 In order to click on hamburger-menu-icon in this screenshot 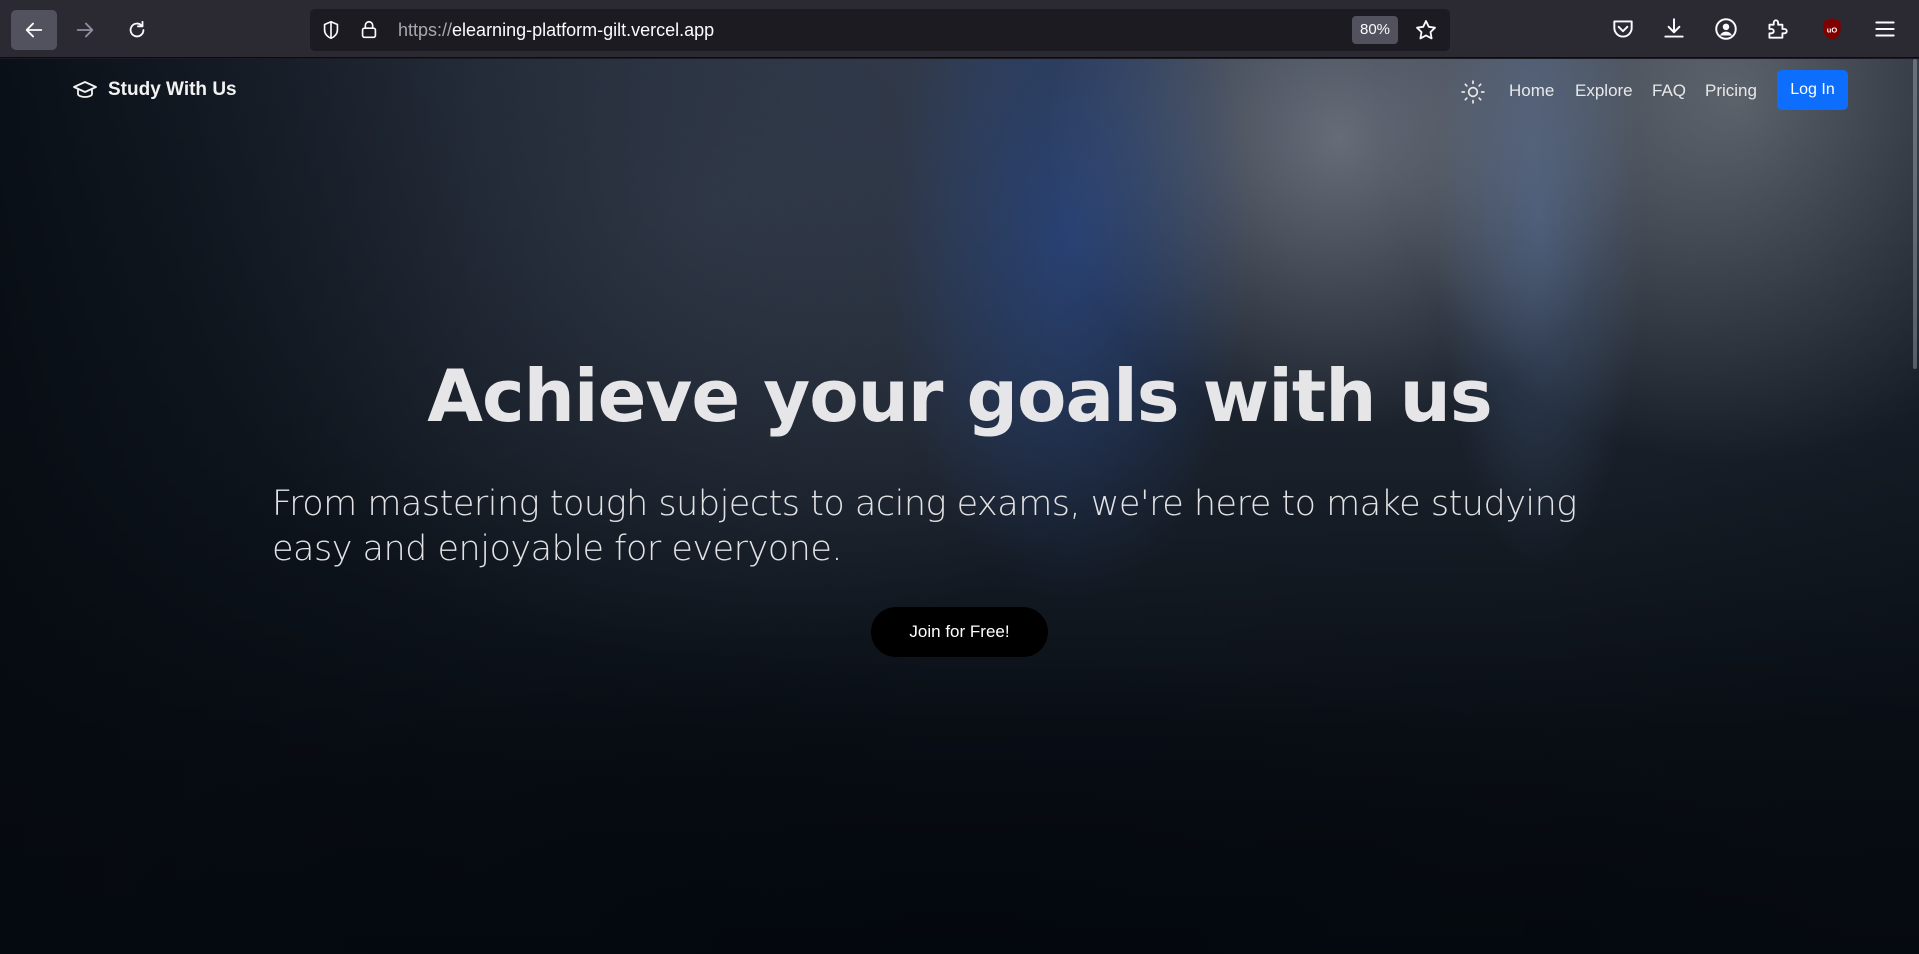, I will do `click(1885, 29)`.